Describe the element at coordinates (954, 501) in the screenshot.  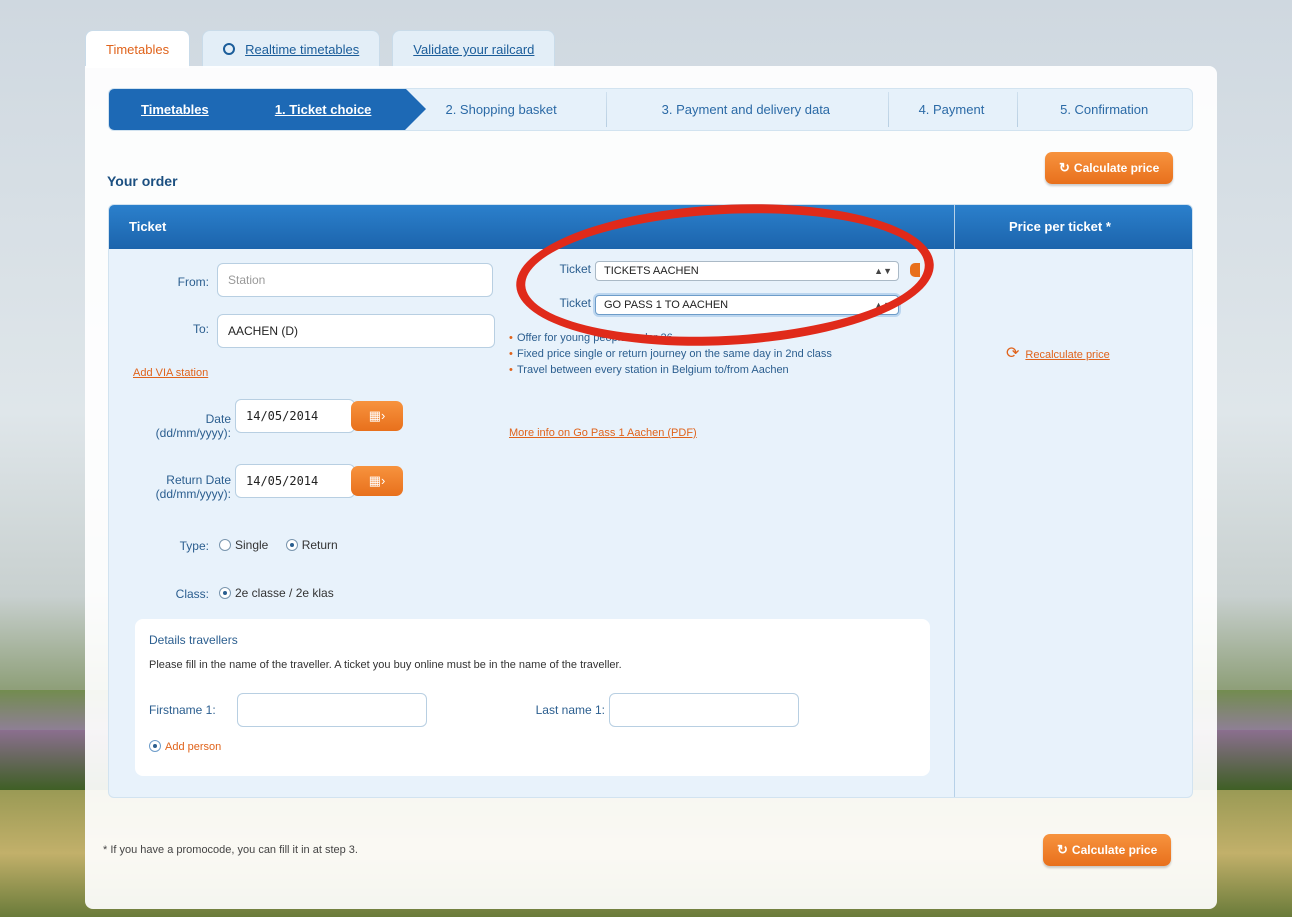
I see `column-divider` at that location.